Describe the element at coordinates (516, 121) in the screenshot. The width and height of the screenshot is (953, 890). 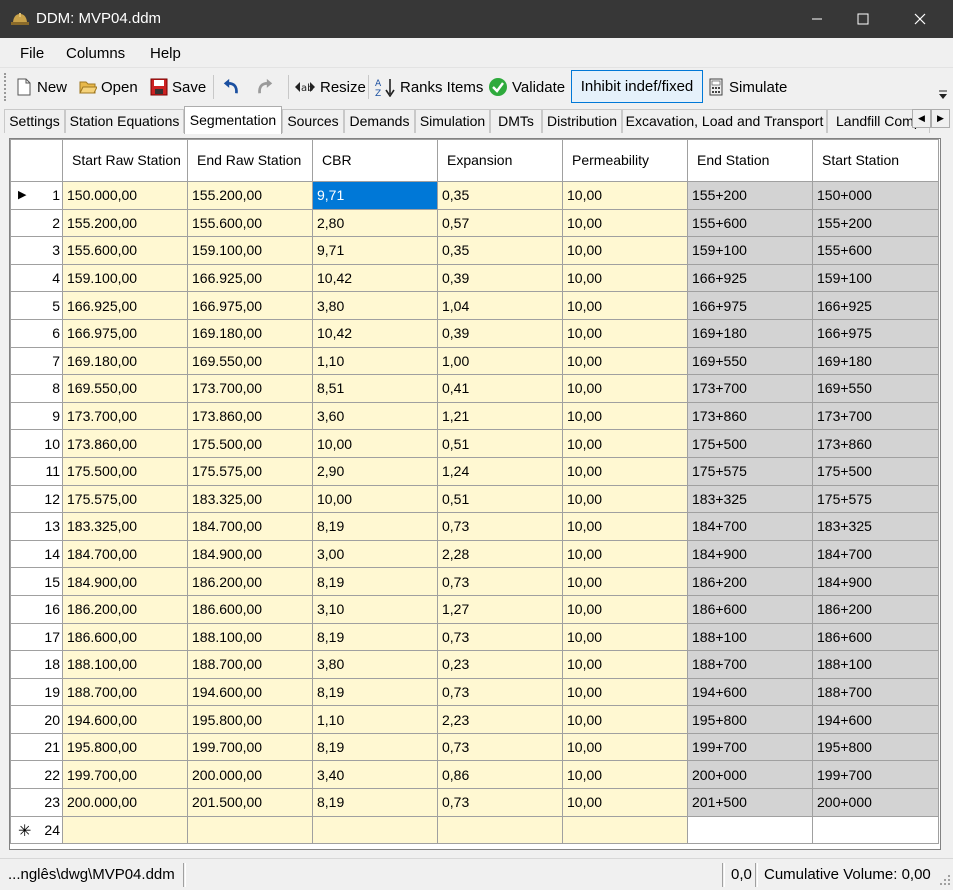
I see `tab-dmts: DMTs` at that location.